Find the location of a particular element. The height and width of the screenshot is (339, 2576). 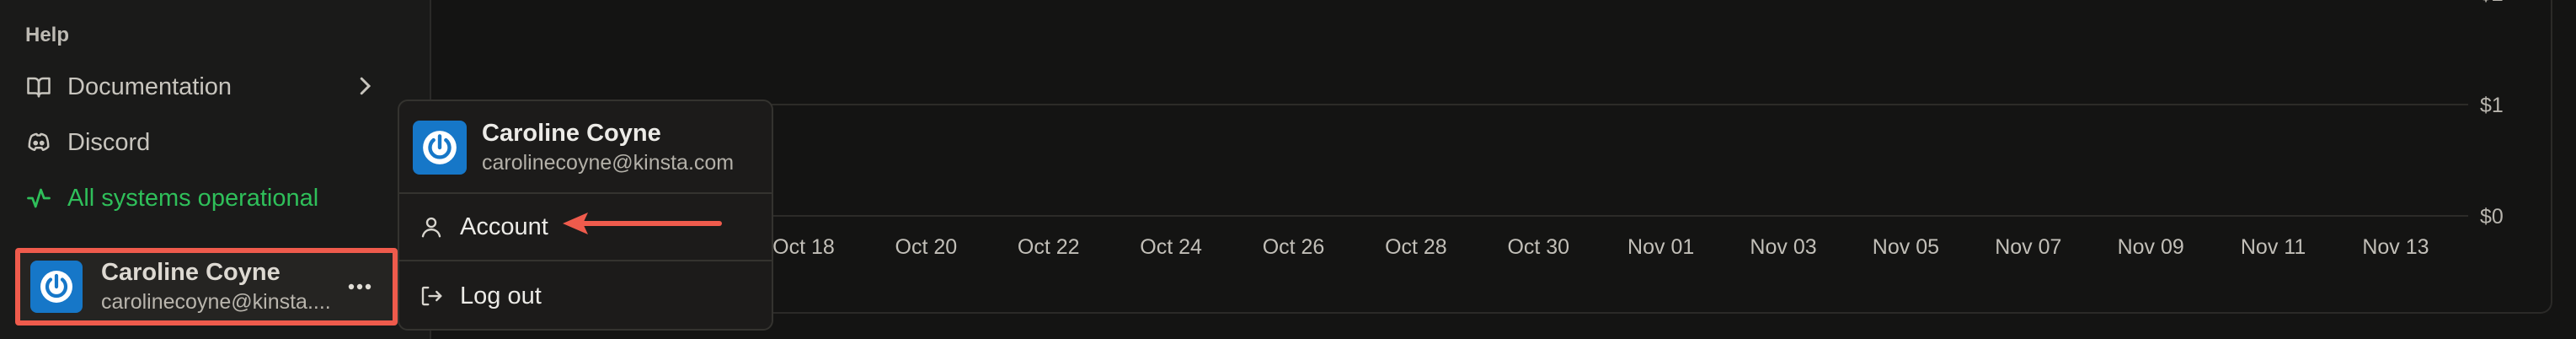

x-tick-label: Nov 07 is located at coordinates (2028, 247).